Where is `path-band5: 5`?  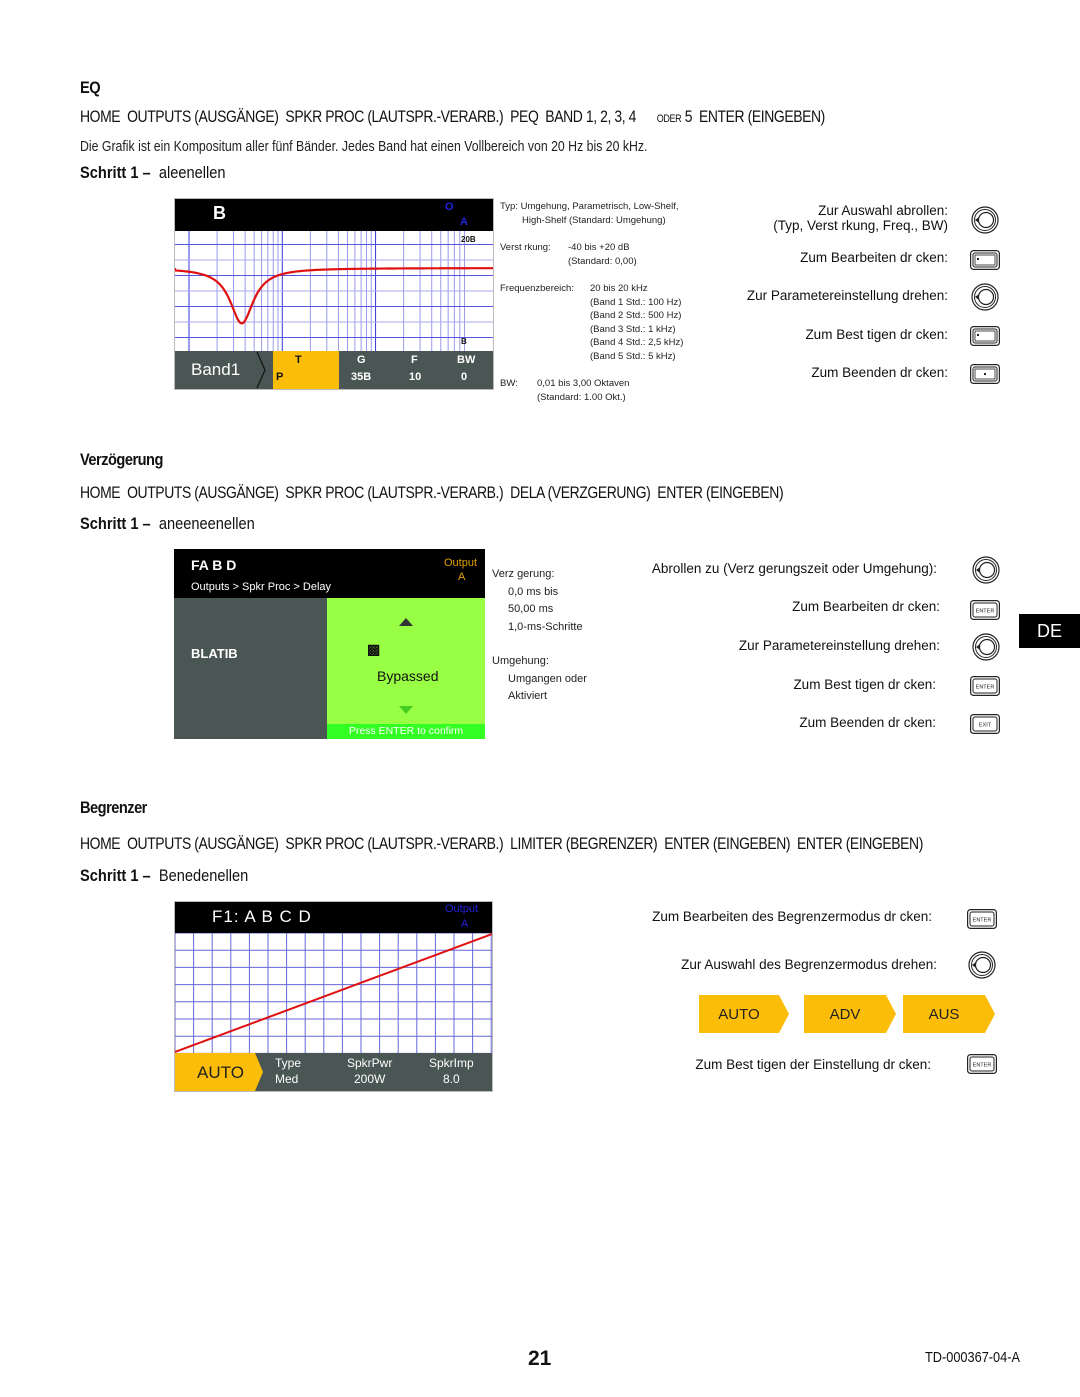 path-band5: 5 is located at coordinates (688, 116).